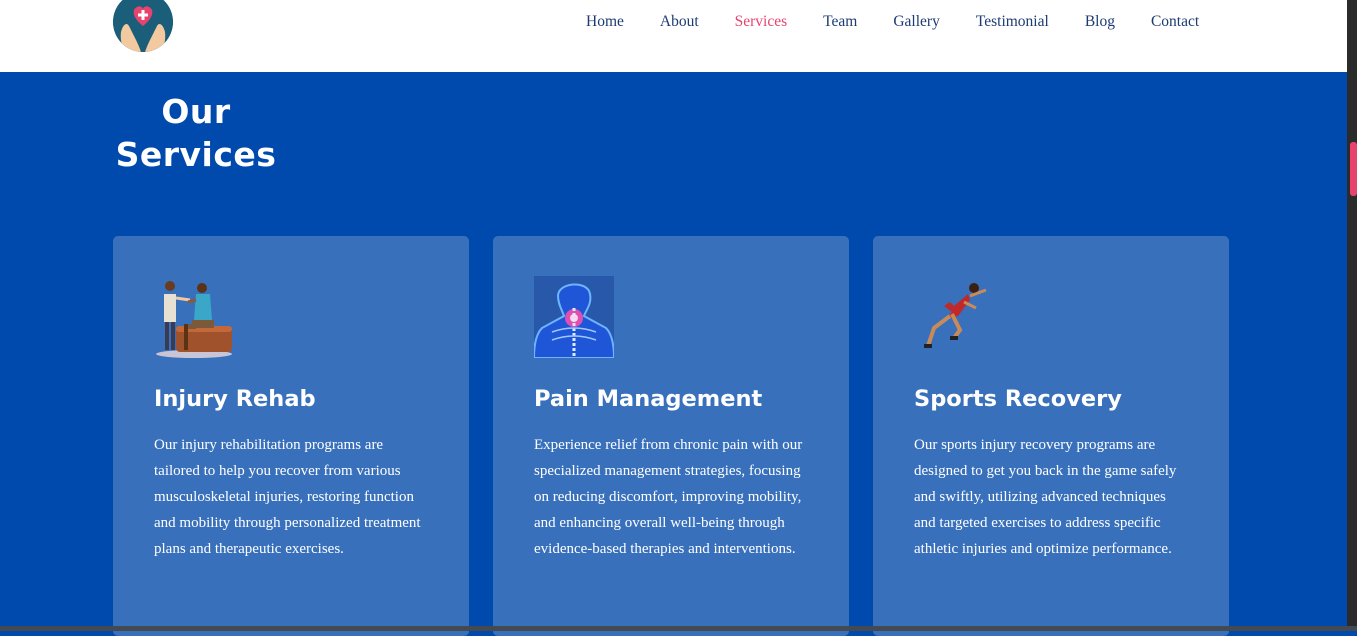 The height and width of the screenshot is (636, 1357). I want to click on nav-about: About, so click(679, 22).